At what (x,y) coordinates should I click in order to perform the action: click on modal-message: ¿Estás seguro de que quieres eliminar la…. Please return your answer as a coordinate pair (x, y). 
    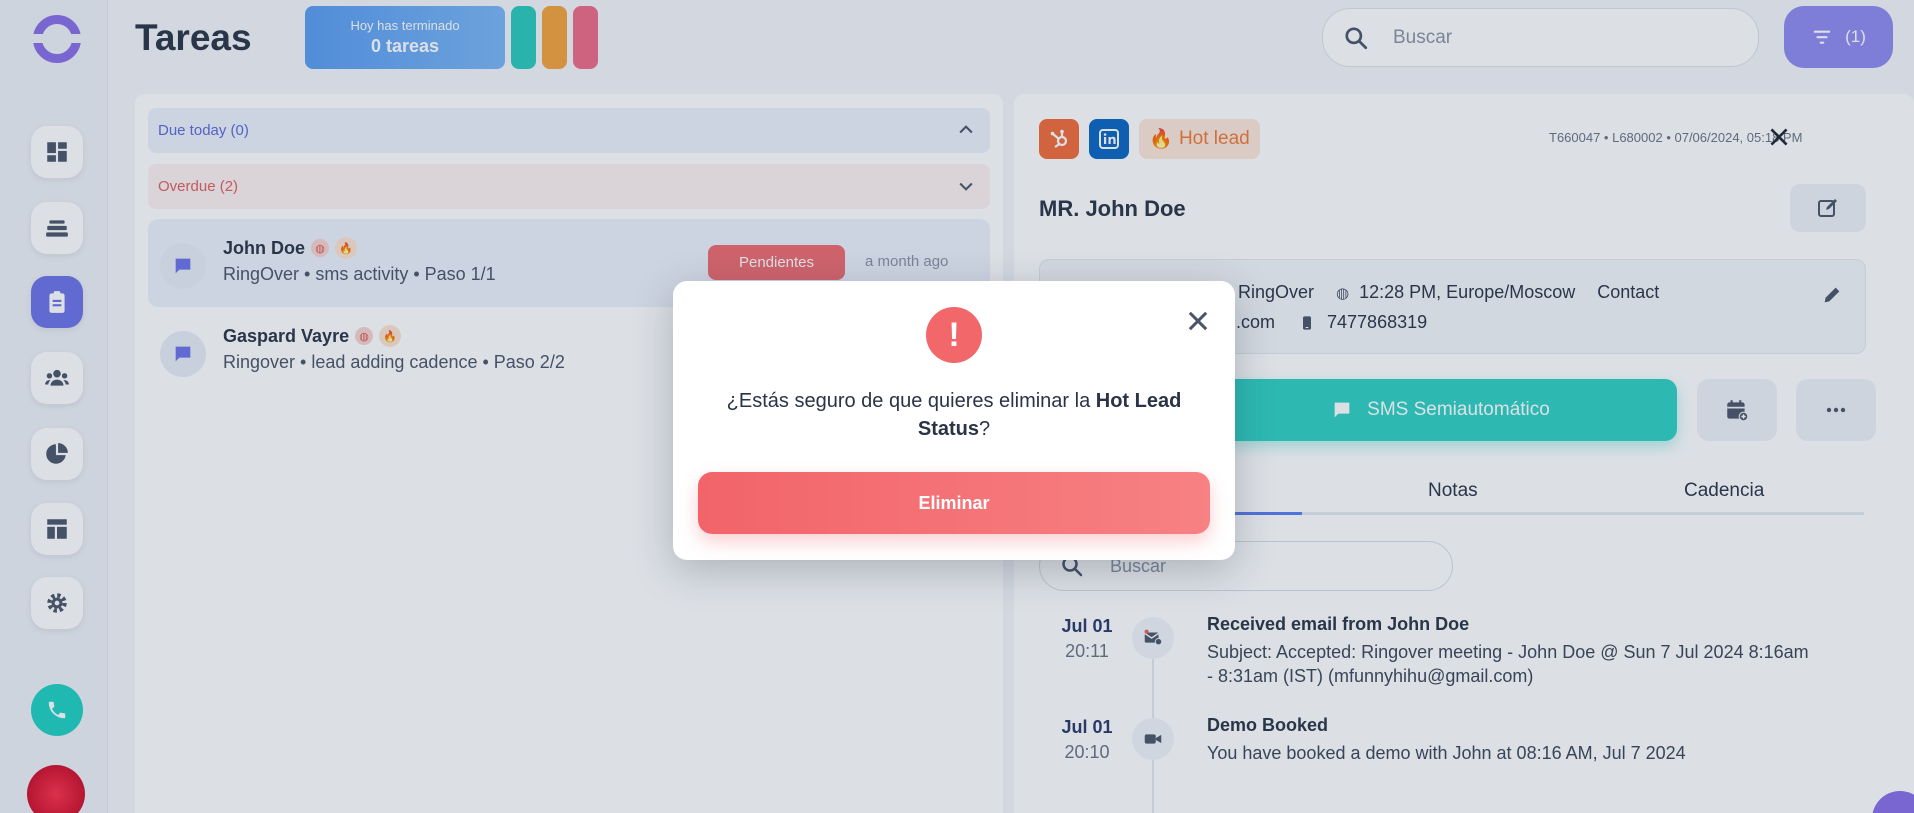
    Looking at the image, I should click on (954, 415).